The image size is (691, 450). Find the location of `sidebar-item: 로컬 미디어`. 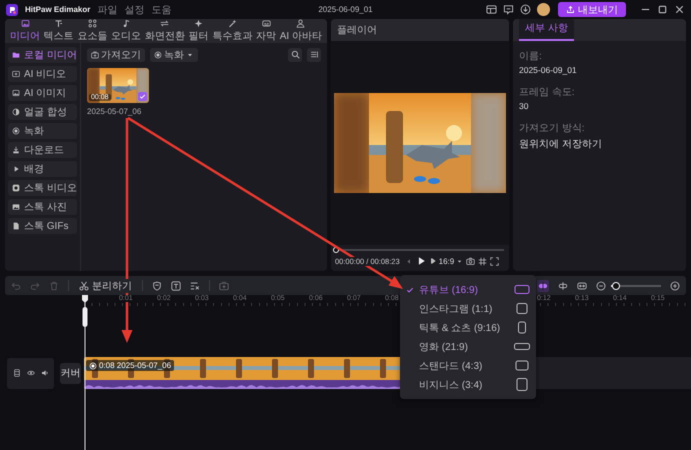

sidebar-item: 로컬 미디어 is located at coordinates (42, 55).